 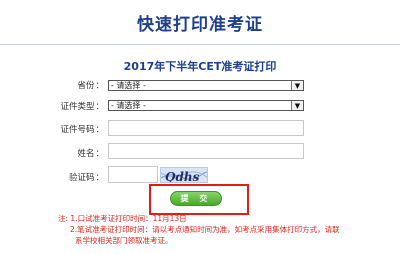 I want to click on id-type-label-colon: ：, so click(x=99, y=107).